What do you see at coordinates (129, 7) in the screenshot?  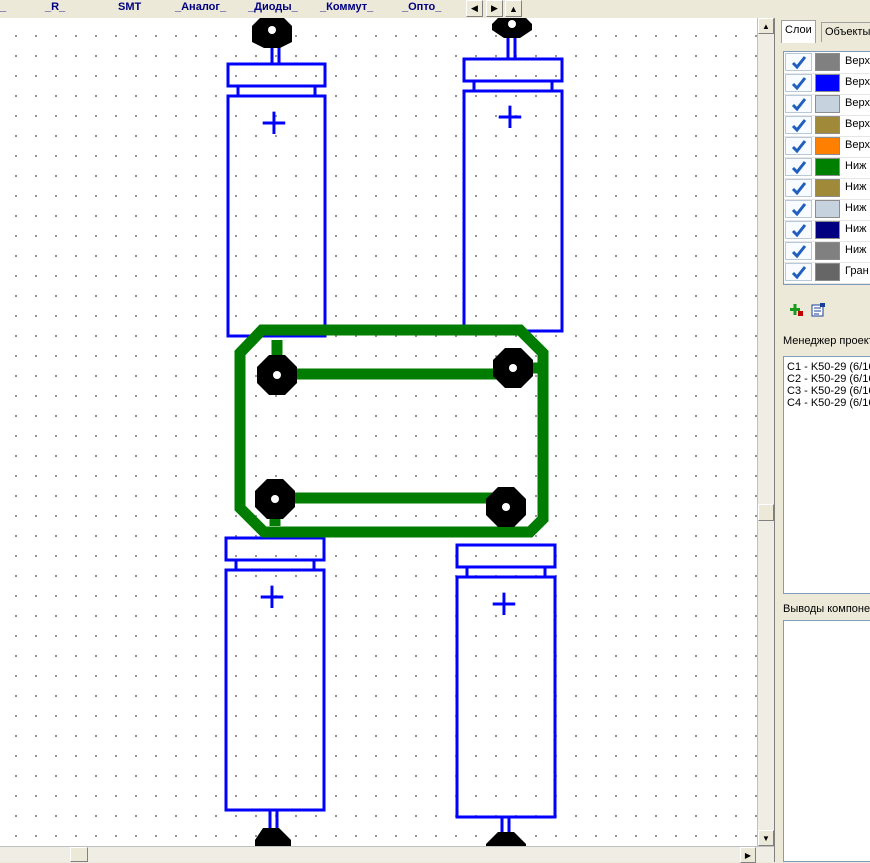 I see `library-tab-smt: SMT` at bounding box center [129, 7].